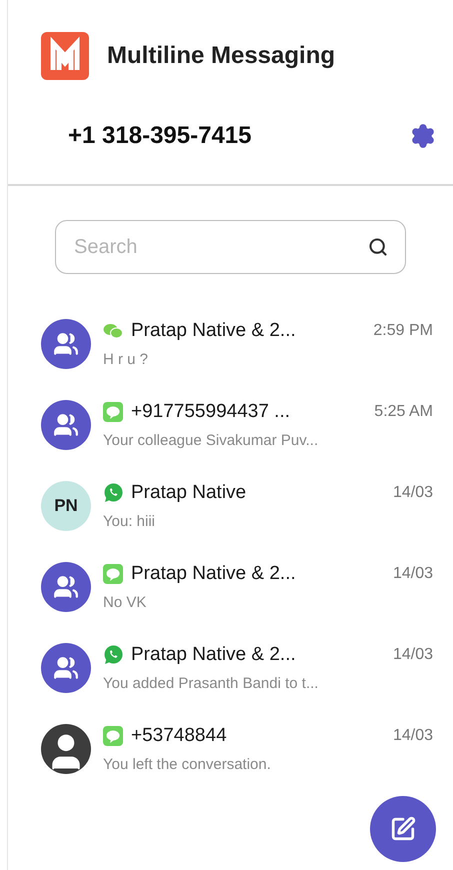  Describe the element at coordinates (230, 247) in the screenshot. I see `search-field: Search` at that location.